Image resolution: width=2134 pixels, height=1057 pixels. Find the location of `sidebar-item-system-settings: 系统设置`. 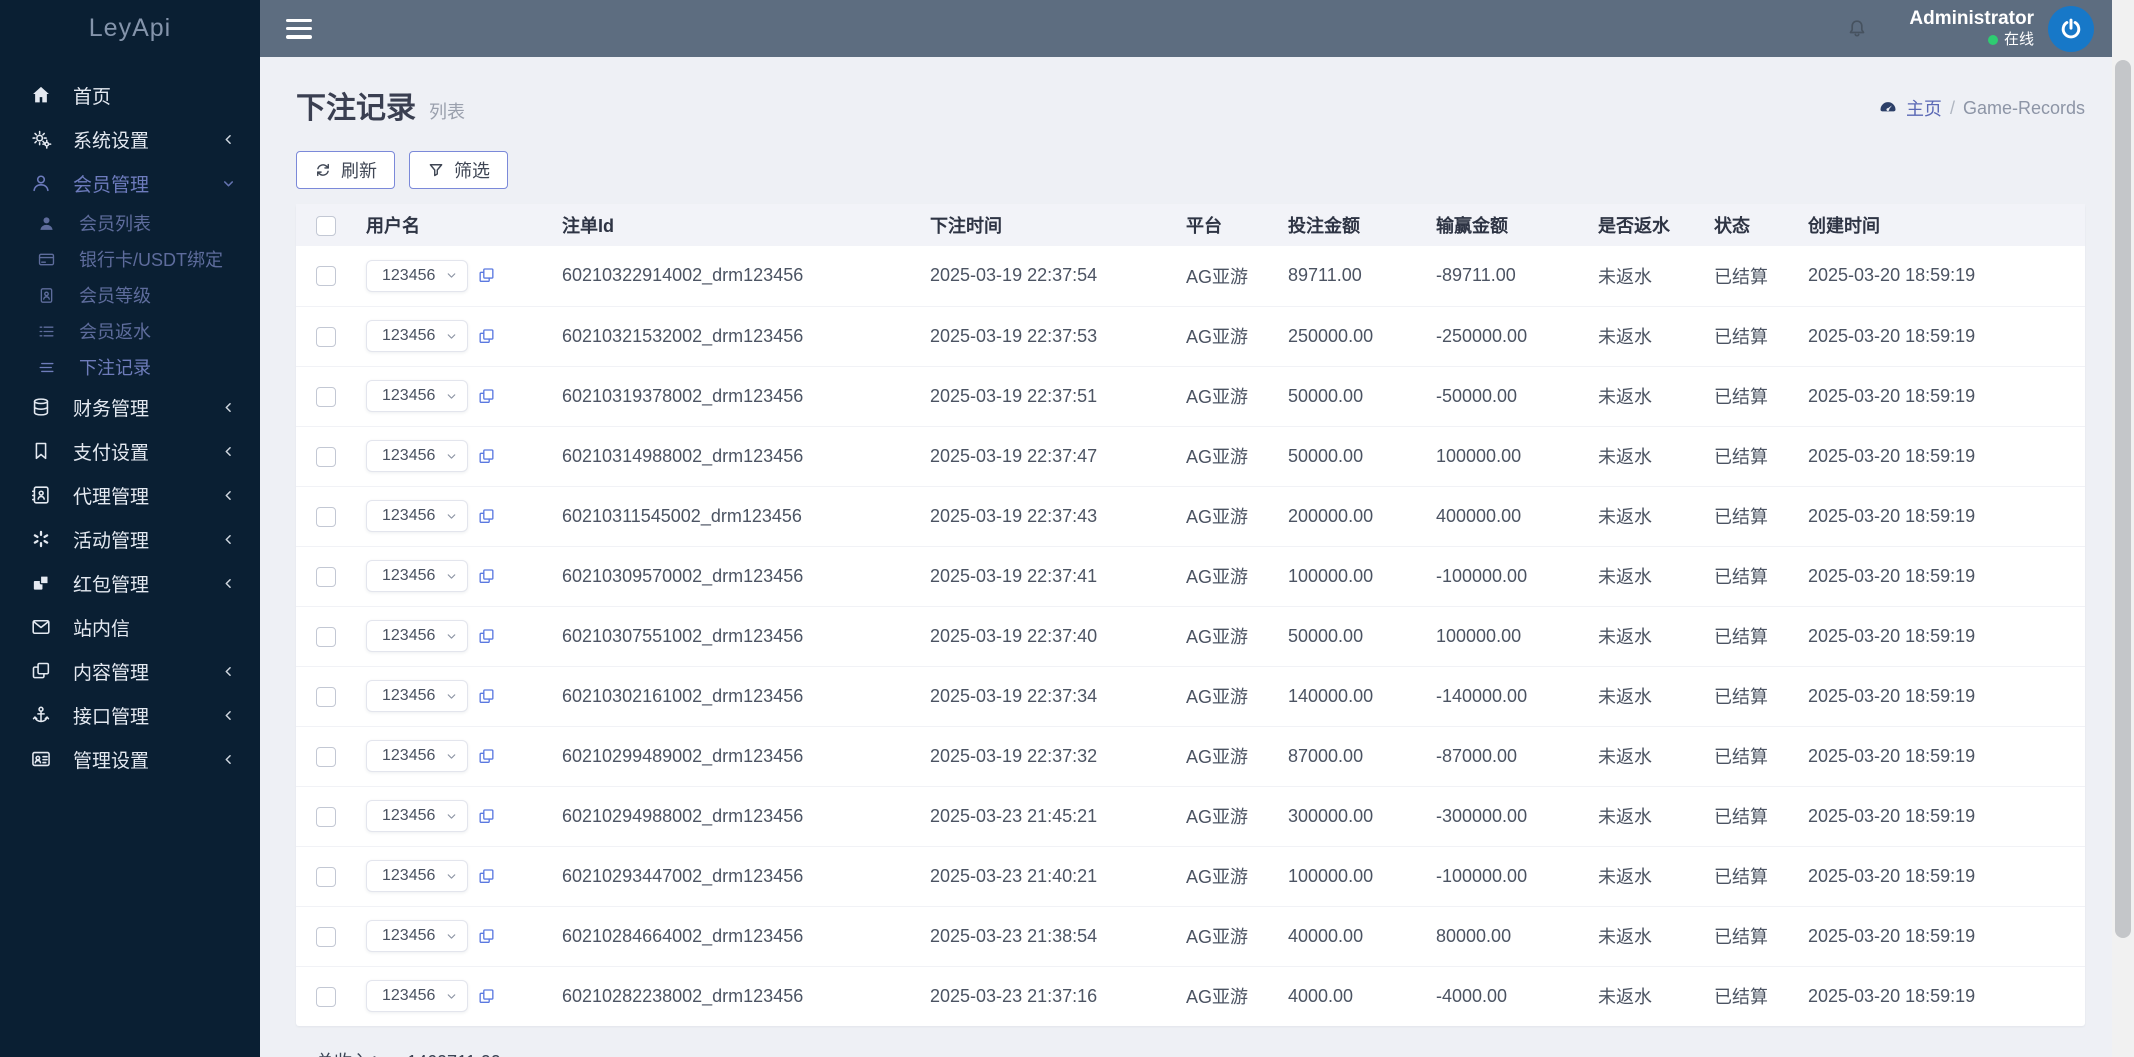

sidebar-item-system-settings: 系统设置 is located at coordinates (130, 139).